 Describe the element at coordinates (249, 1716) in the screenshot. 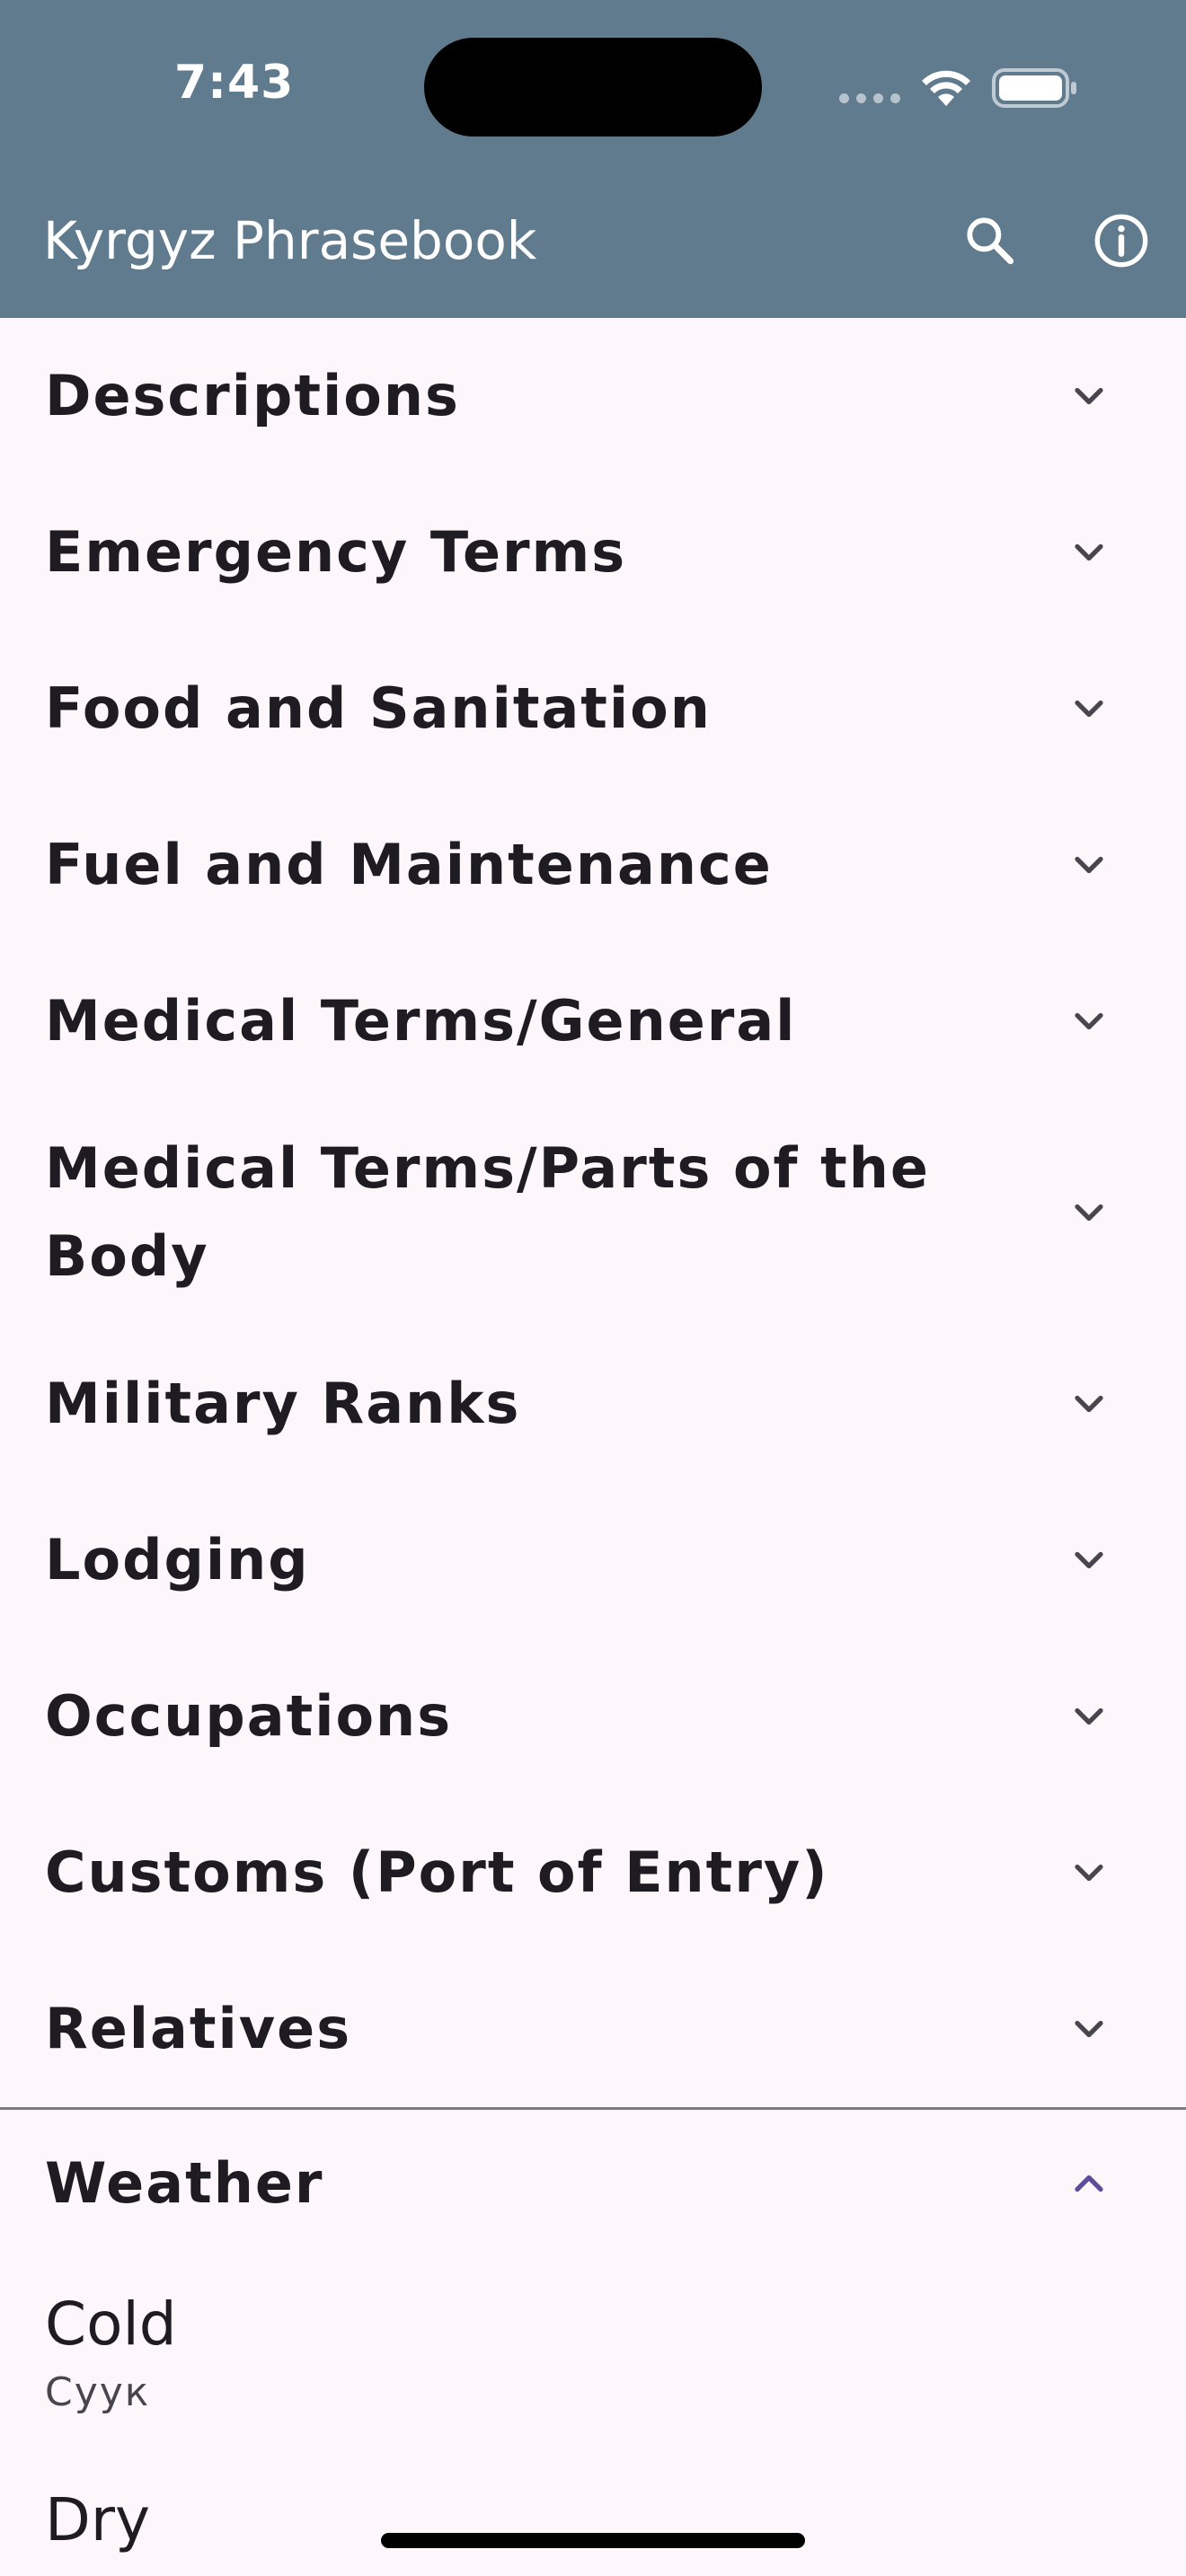

I see `category-label: Occupations` at that location.